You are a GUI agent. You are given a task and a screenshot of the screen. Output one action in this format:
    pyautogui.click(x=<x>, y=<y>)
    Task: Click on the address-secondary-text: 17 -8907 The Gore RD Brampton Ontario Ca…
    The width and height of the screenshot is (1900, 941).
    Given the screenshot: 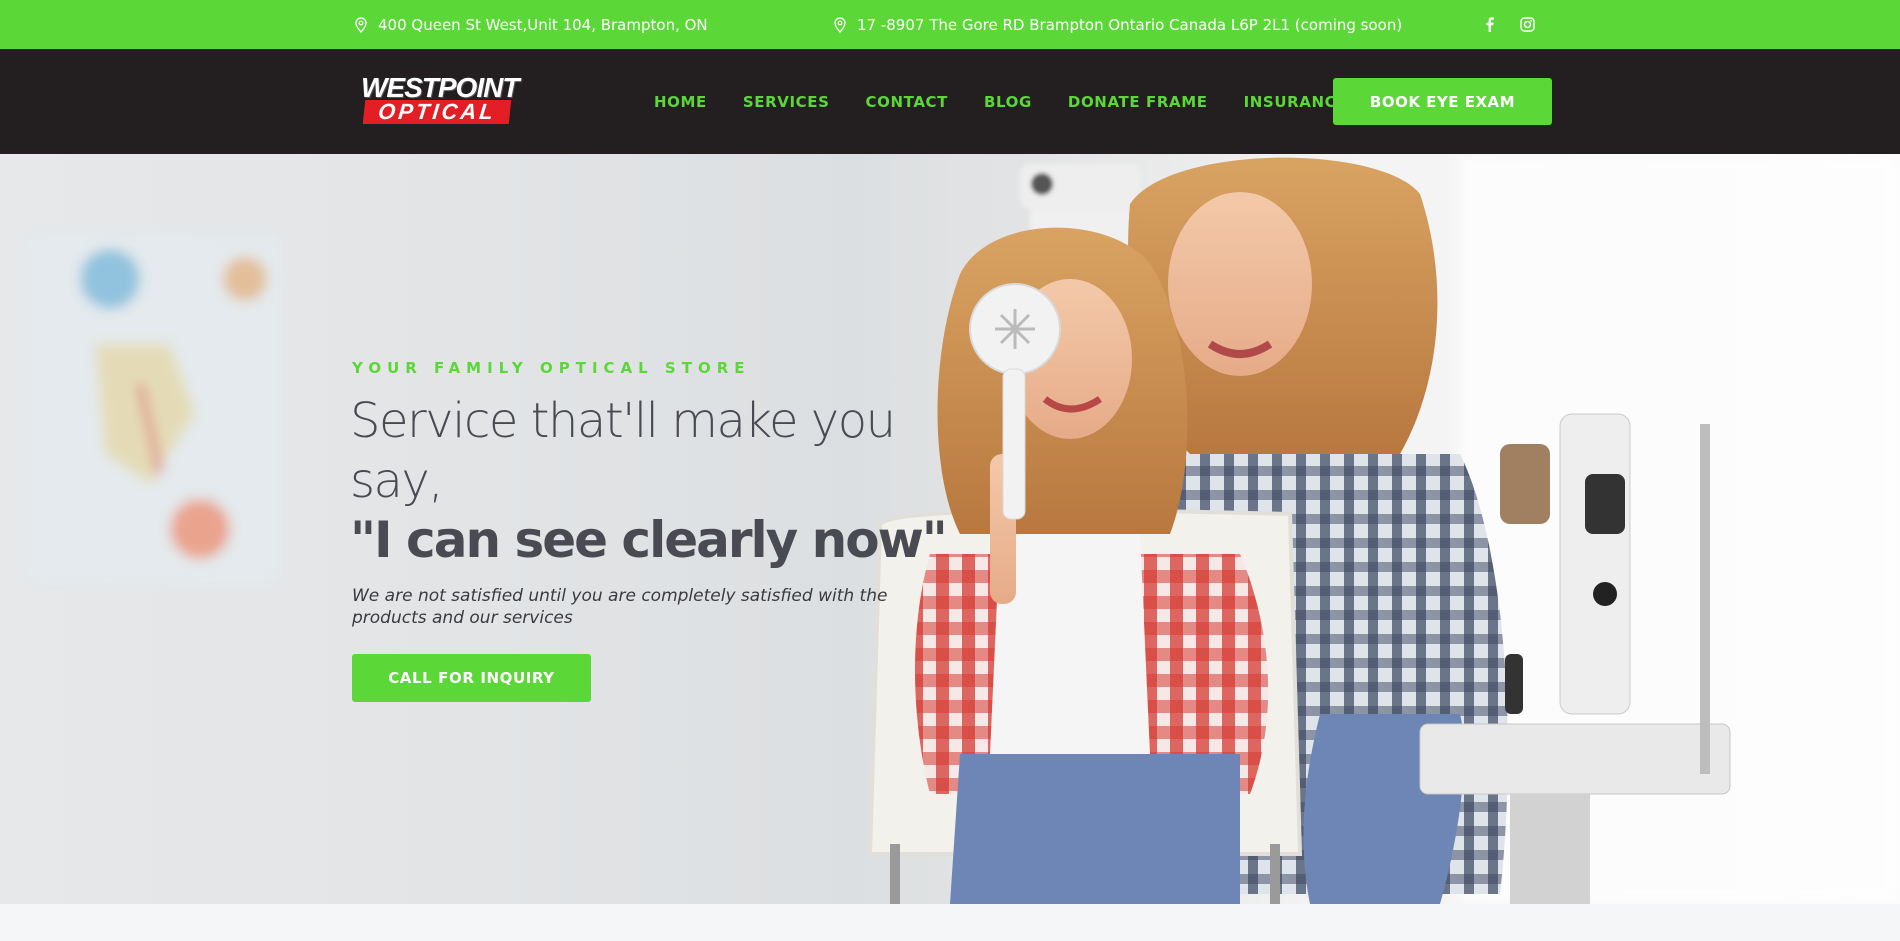 What is the action you would take?
    pyautogui.click(x=1130, y=24)
    